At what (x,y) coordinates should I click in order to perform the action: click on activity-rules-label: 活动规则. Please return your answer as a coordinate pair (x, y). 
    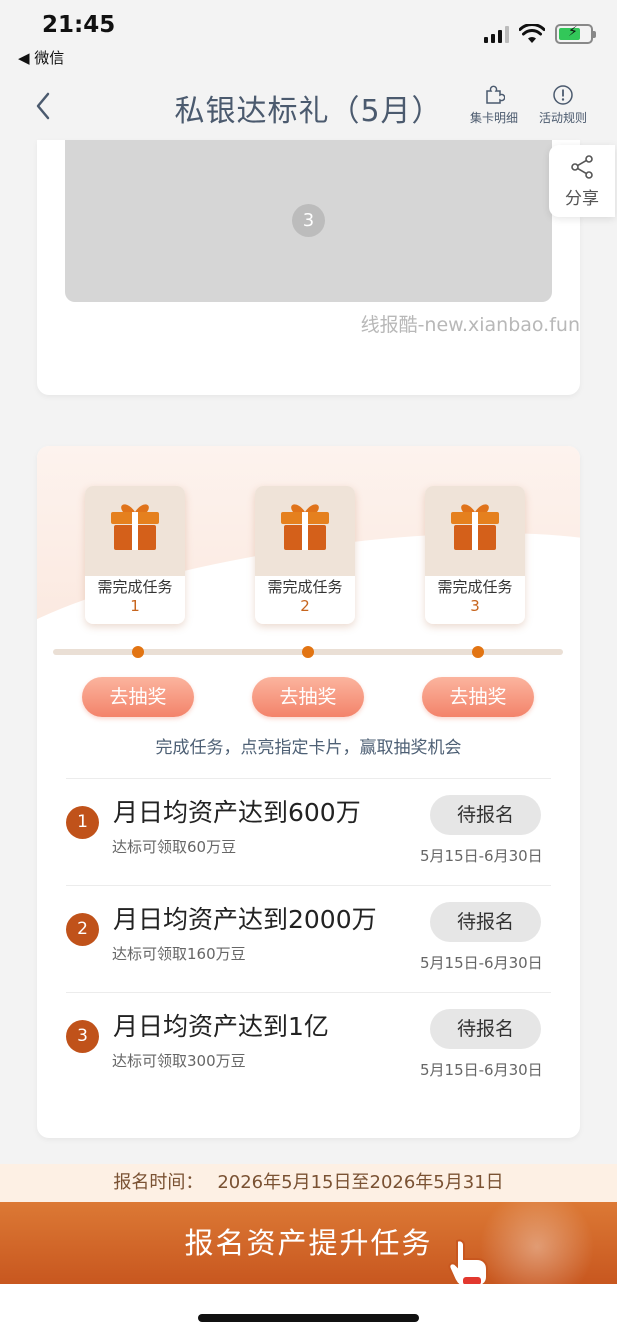
    Looking at the image, I should click on (563, 118).